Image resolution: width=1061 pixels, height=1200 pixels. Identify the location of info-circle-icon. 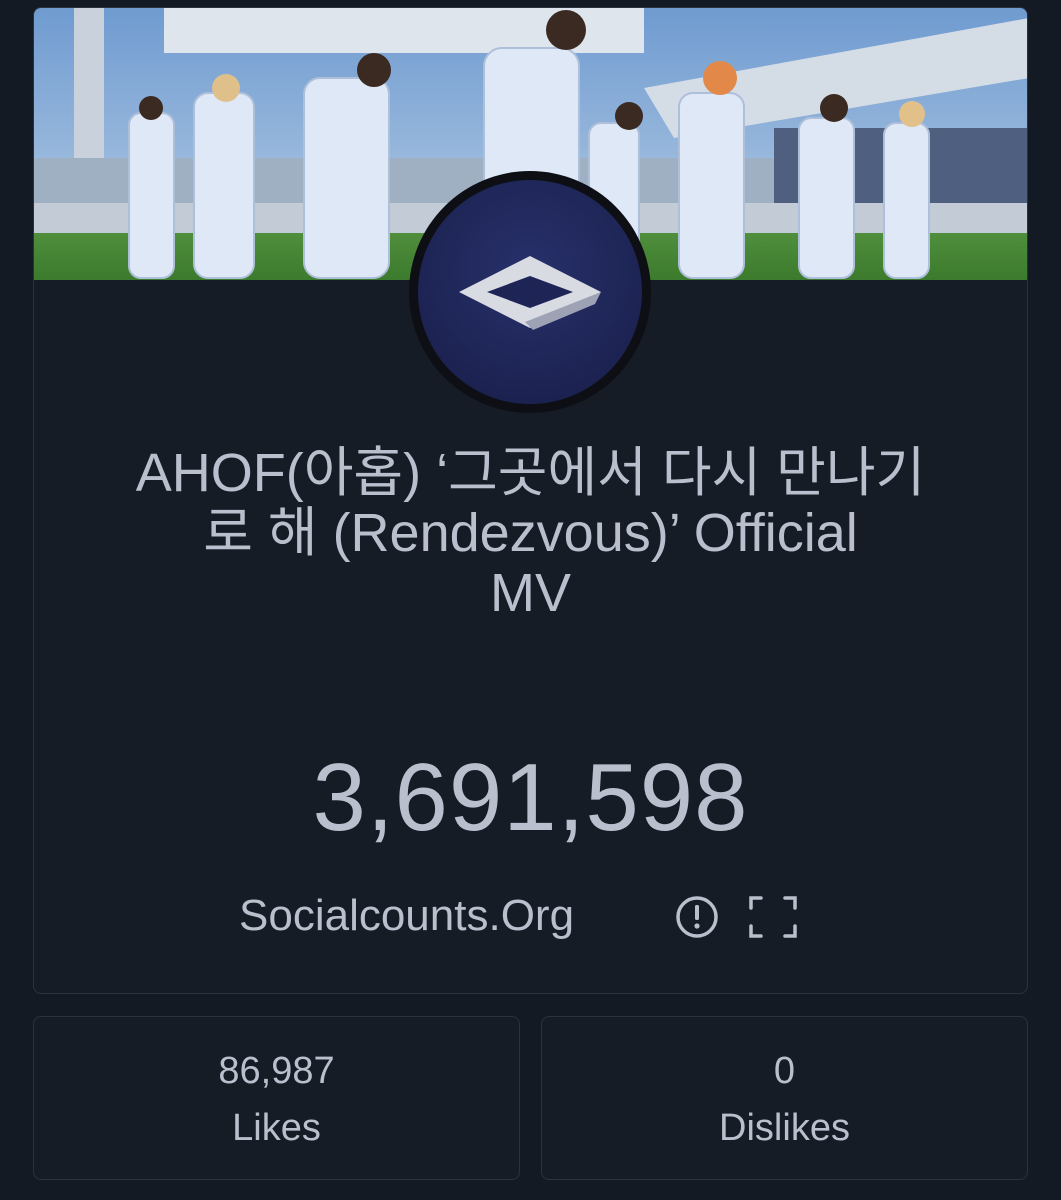
(697, 917).